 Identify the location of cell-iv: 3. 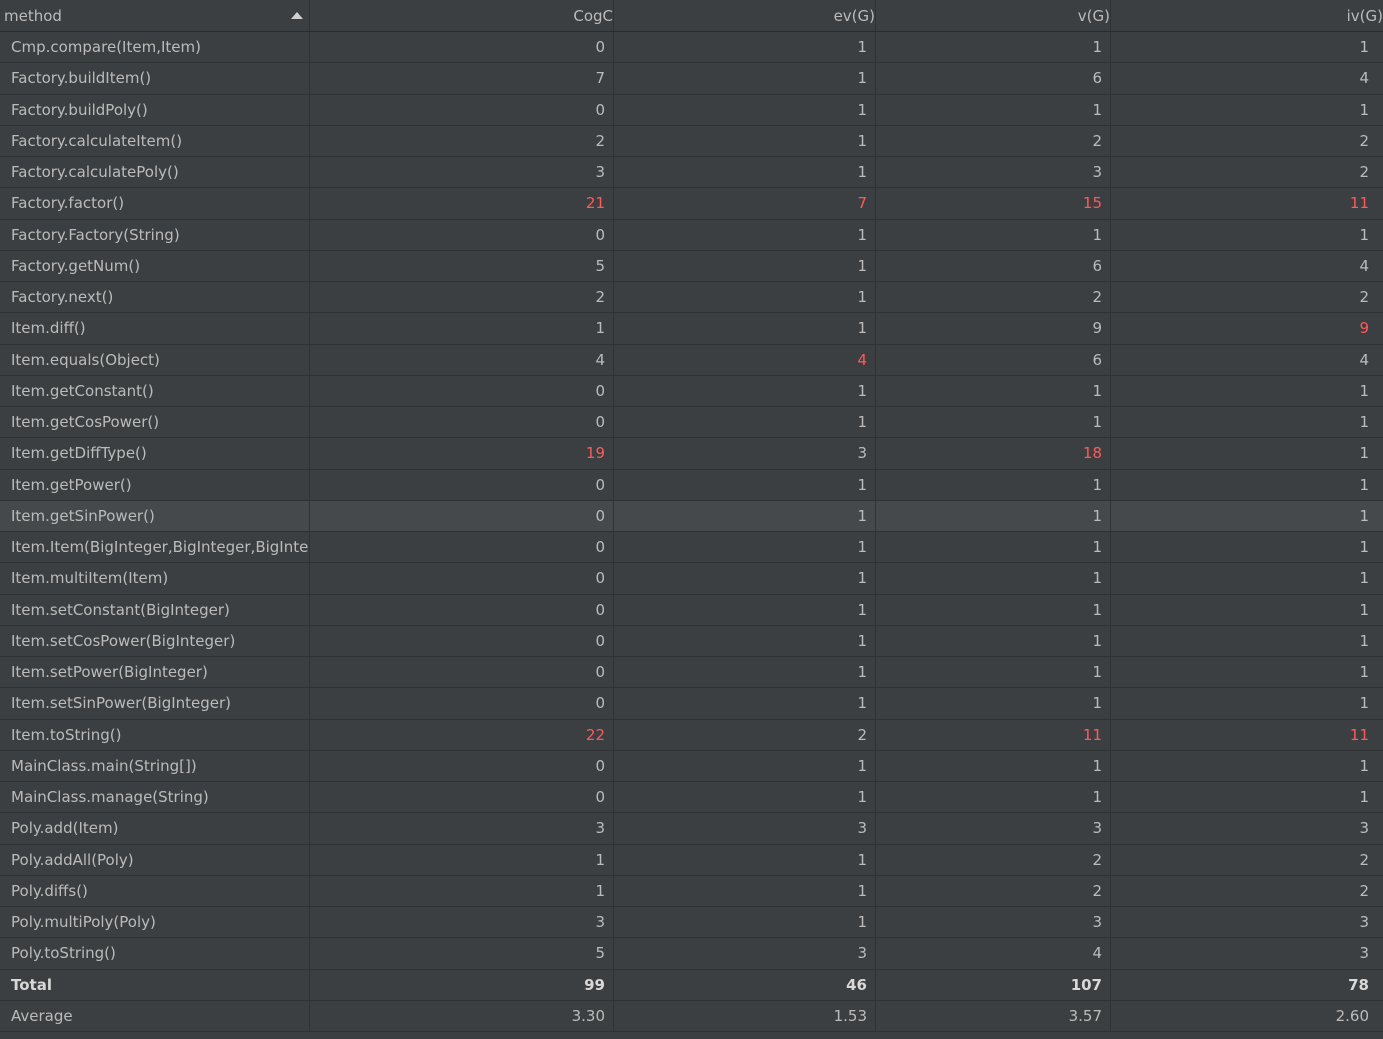
(1364, 953).